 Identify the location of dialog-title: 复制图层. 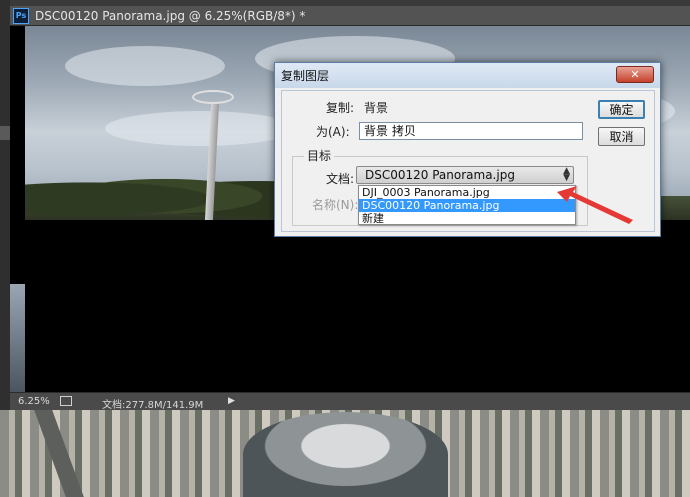
(305, 76).